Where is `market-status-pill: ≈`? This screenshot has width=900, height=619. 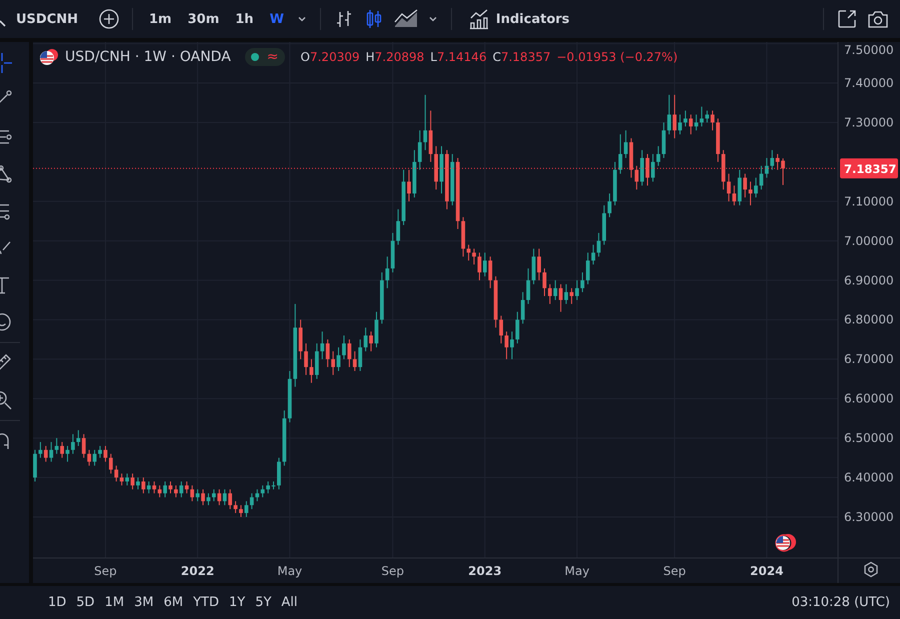
market-status-pill: ≈ is located at coordinates (264, 57).